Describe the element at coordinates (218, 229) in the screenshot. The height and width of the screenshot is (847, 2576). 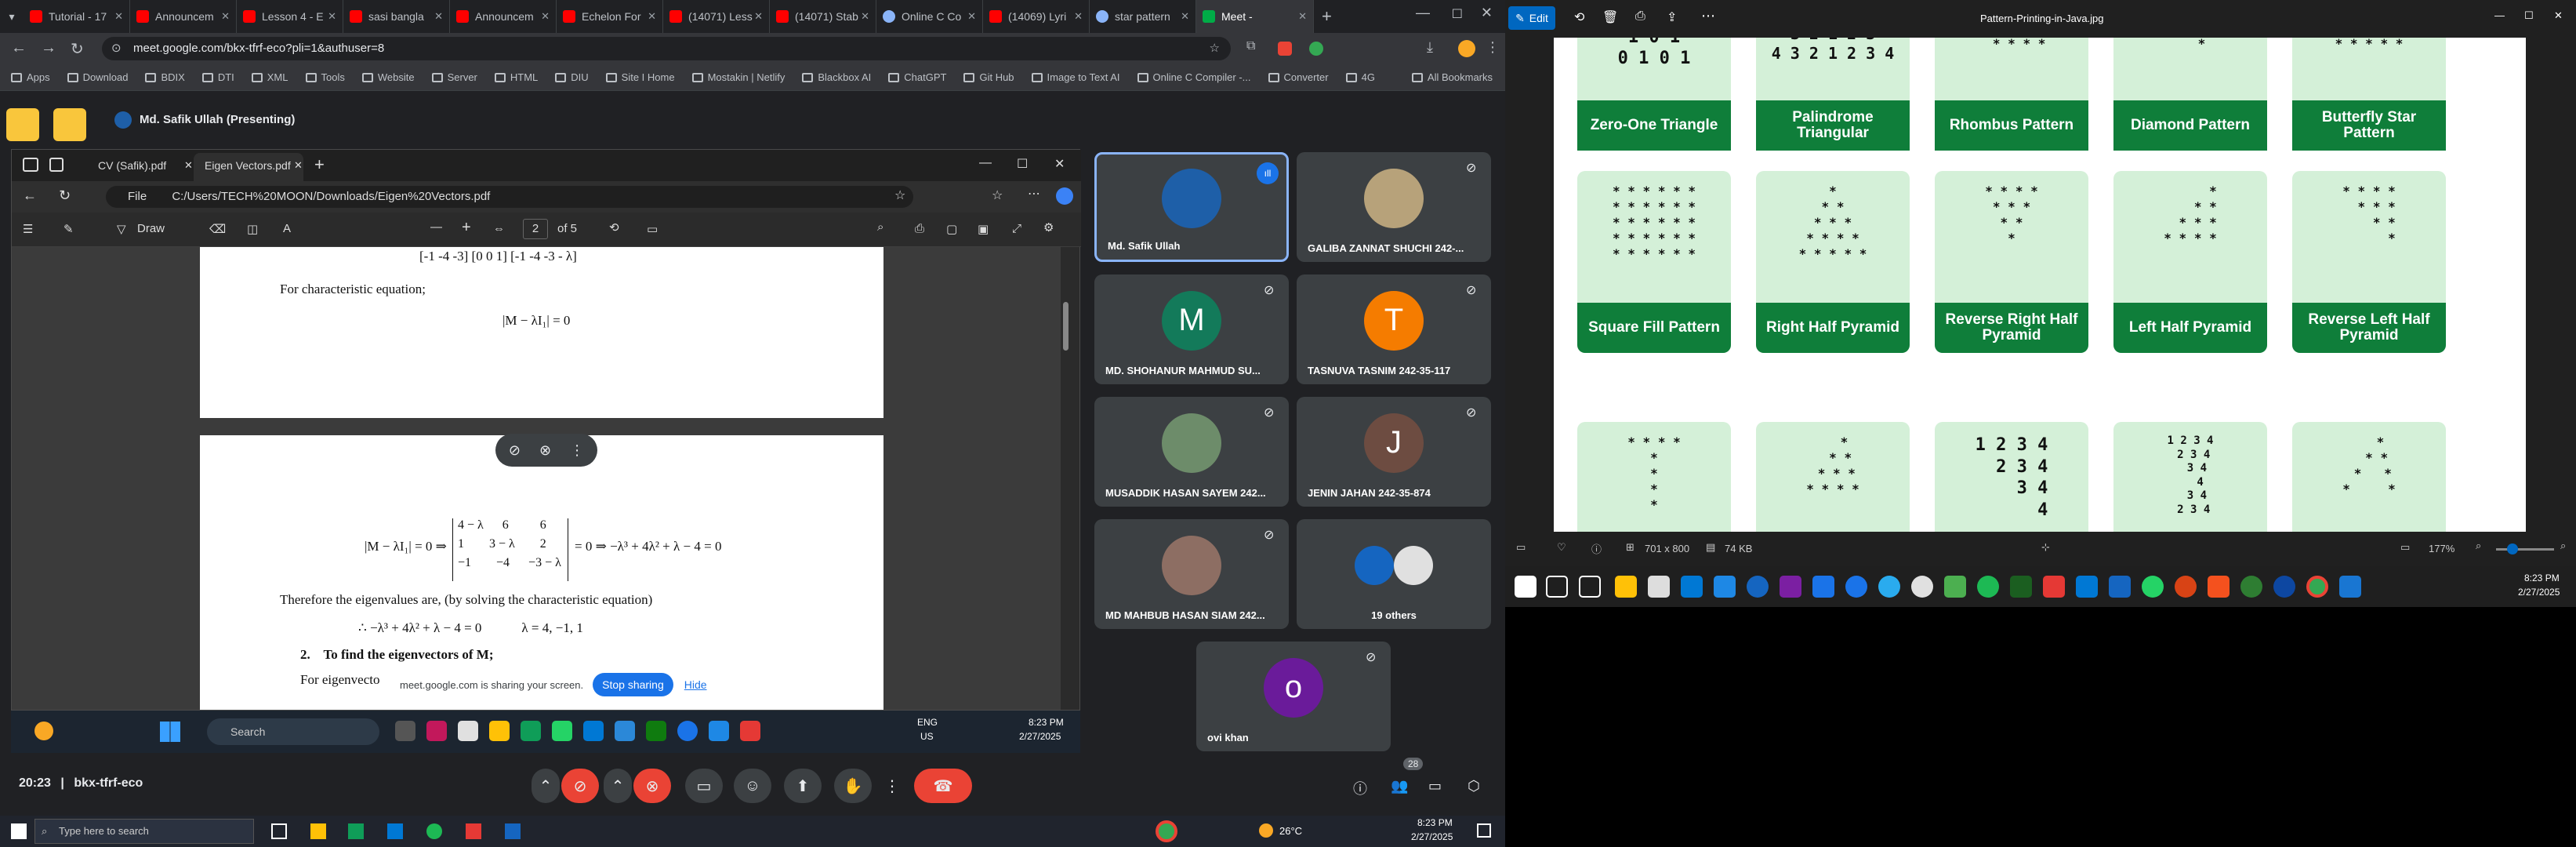
I see `erase-icon: ⌫` at that location.